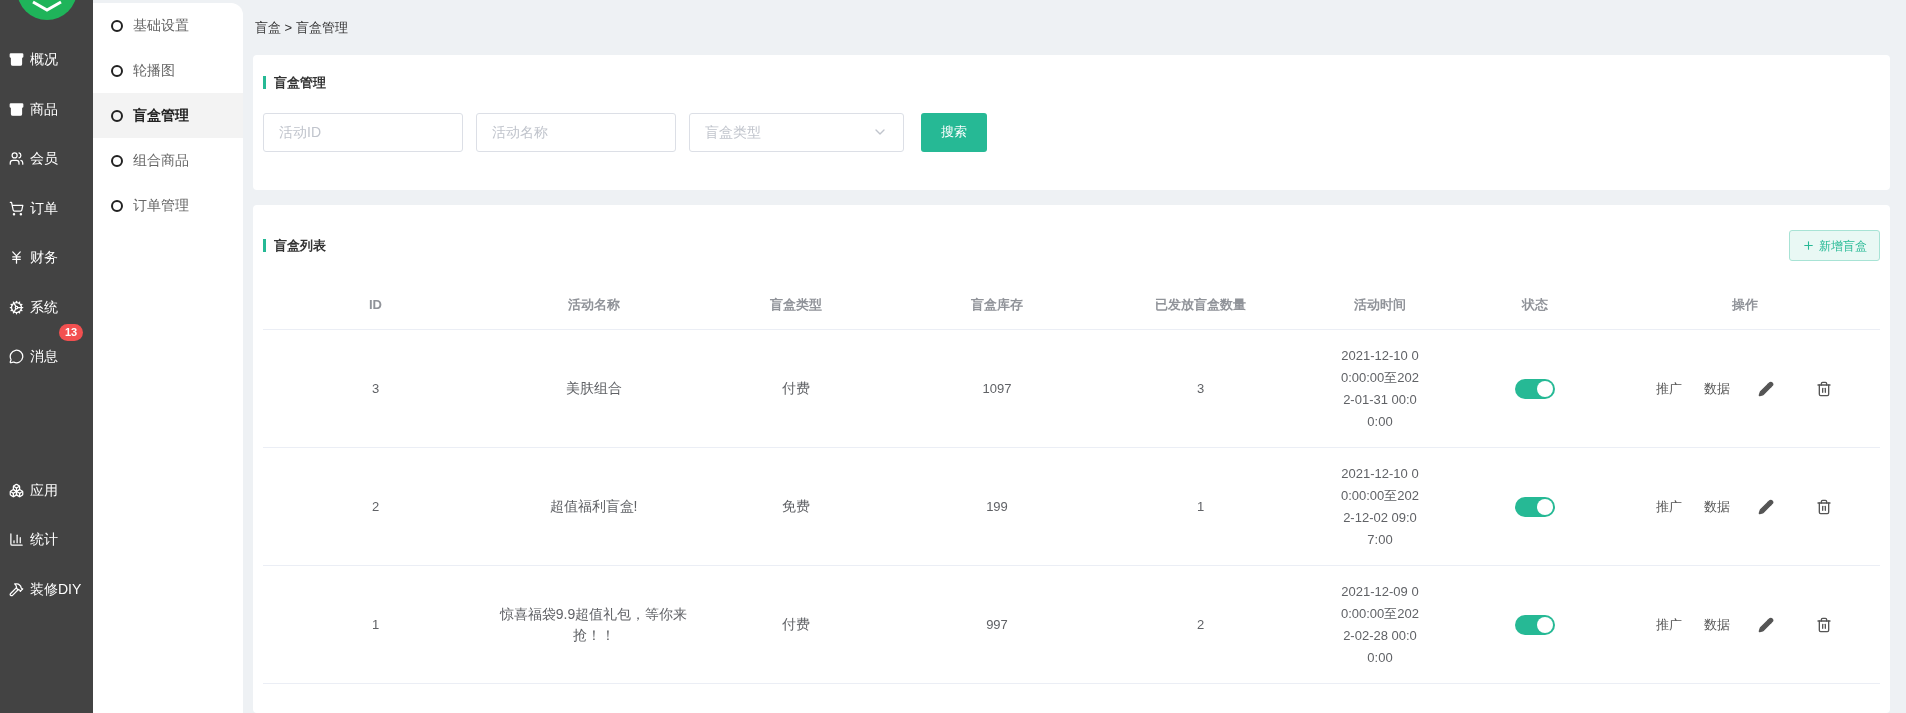 Image resolution: width=1906 pixels, height=713 pixels. Describe the element at coordinates (997, 388) in the screenshot. I see `table-cell-text: 1097` at that location.